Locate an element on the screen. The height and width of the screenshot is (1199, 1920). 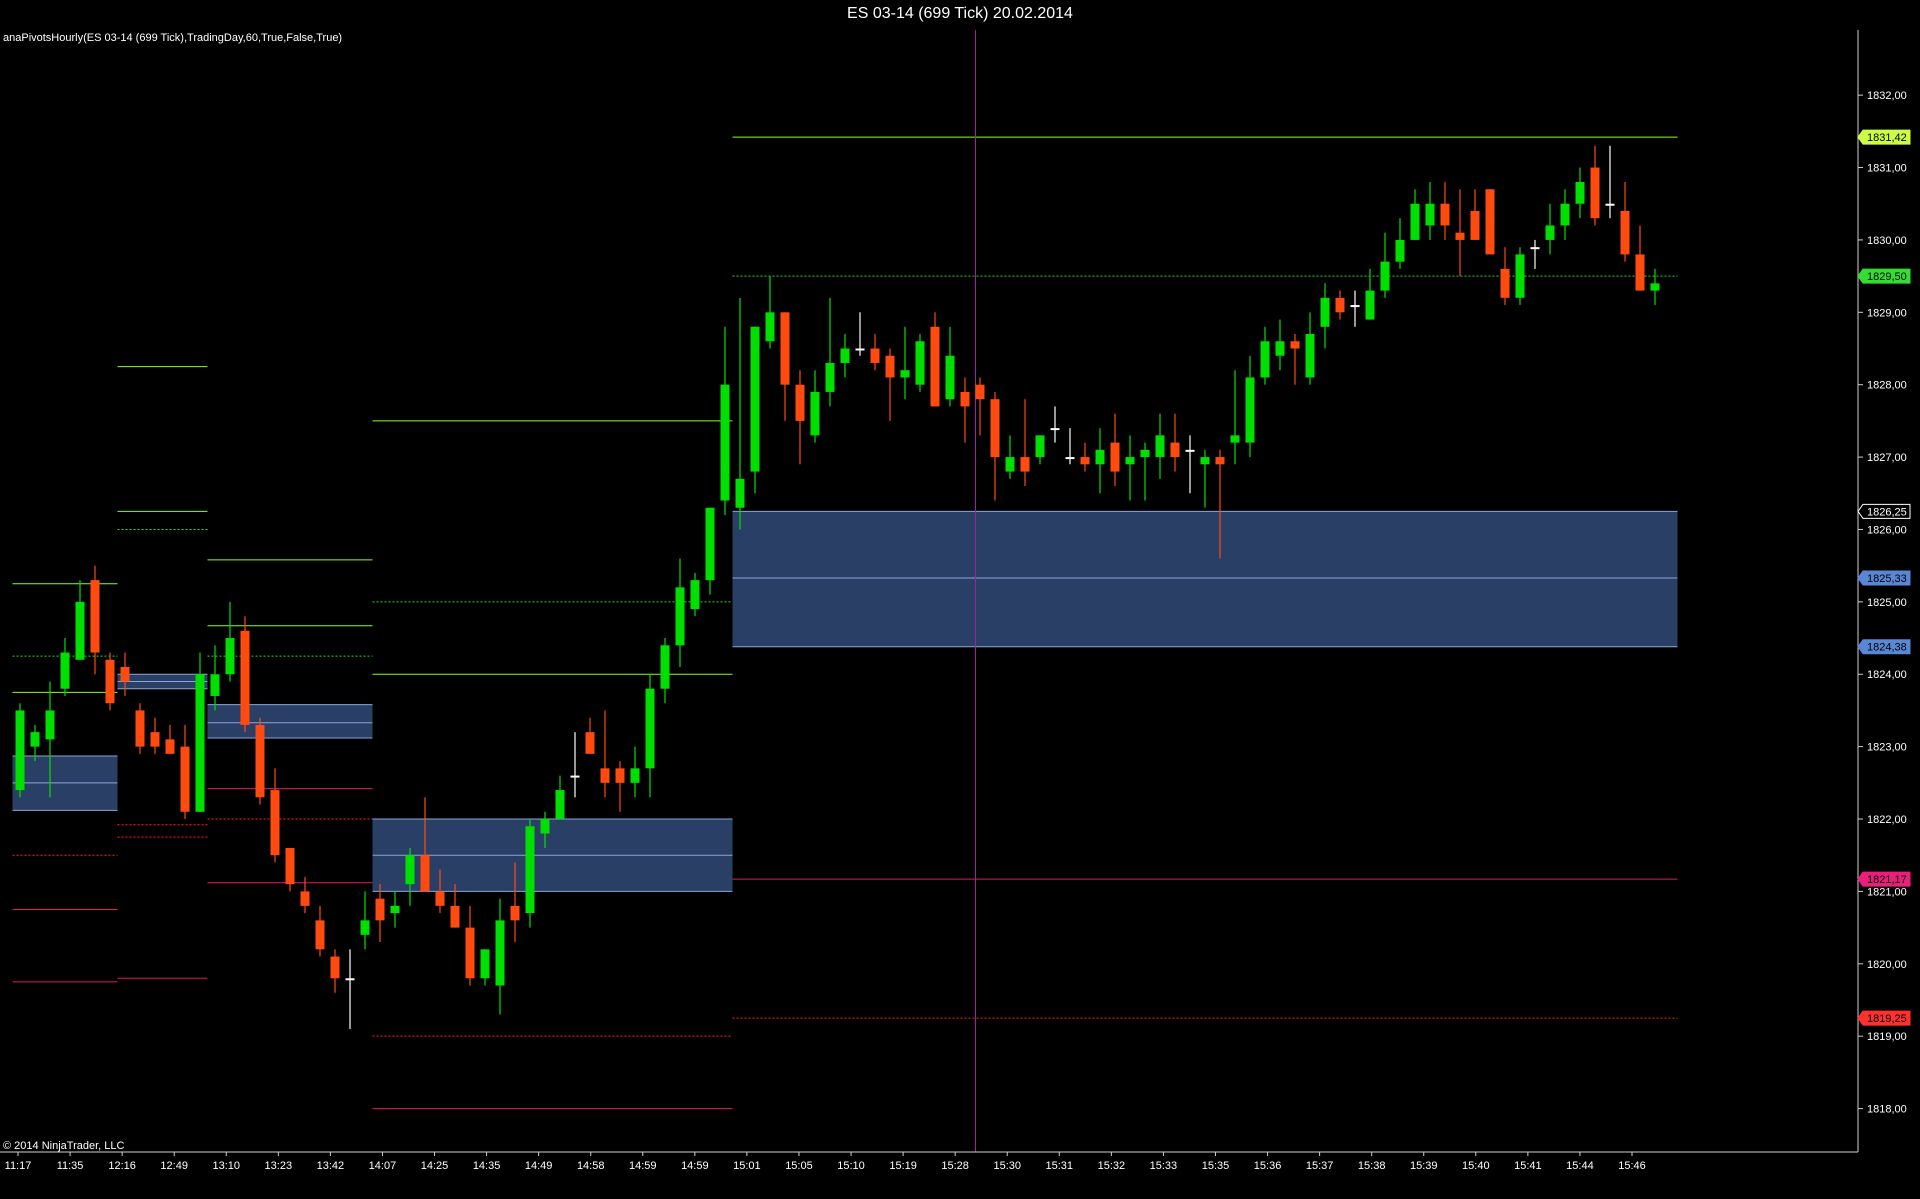
price-marker: 1829,50 is located at coordinates (1884, 276).